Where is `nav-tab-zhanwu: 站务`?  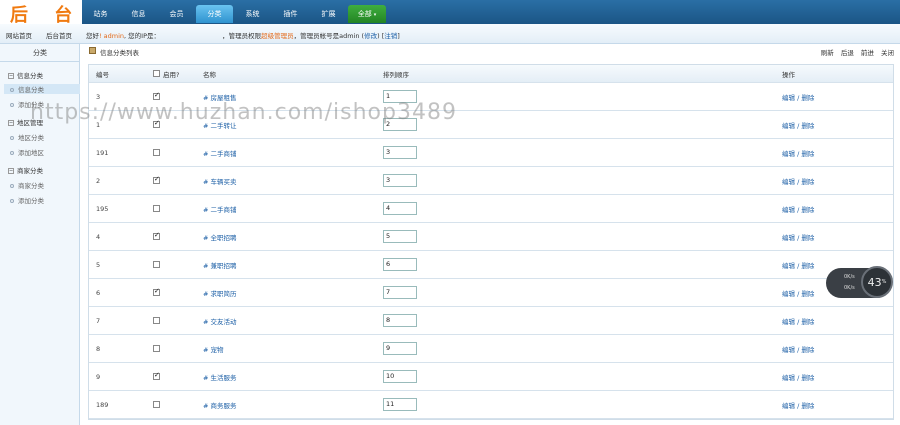 nav-tab-zhanwu: 站务 is located at coordinates (100, 14).